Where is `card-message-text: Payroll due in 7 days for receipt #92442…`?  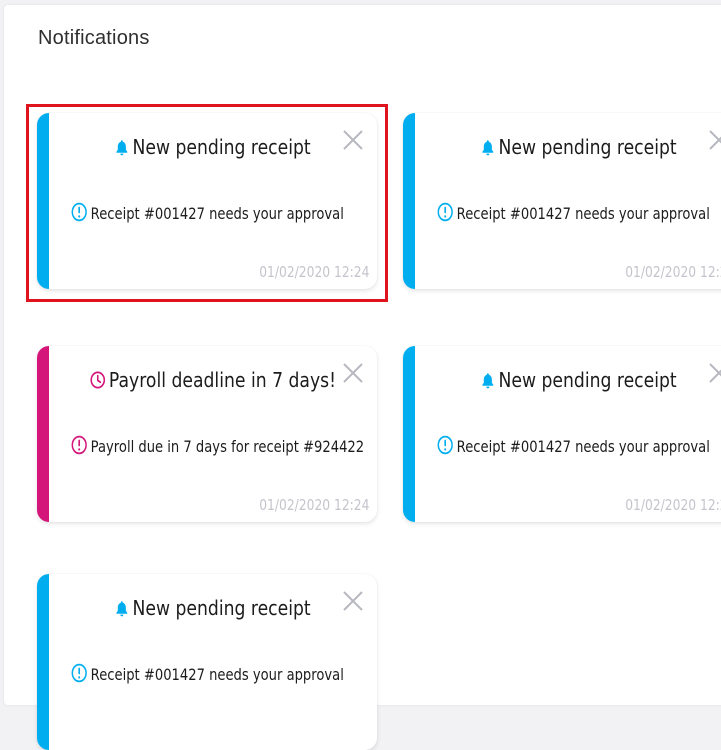
card-message-text: Payroll due in 7 days for receipt #92442… is located at coordinates (227, 446).